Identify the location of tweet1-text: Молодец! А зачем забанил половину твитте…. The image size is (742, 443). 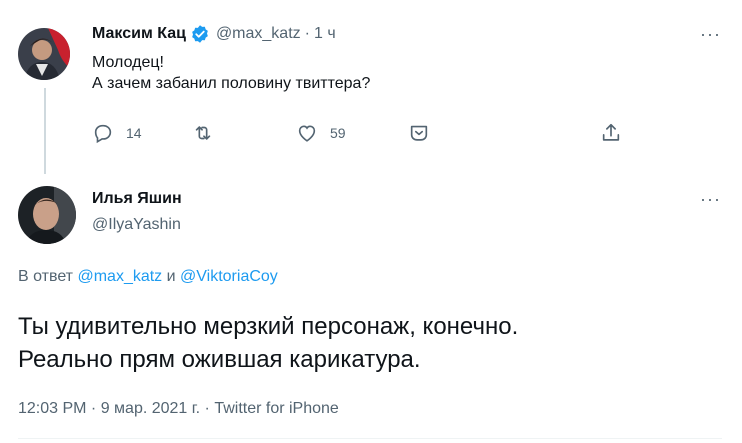
(231, 73).